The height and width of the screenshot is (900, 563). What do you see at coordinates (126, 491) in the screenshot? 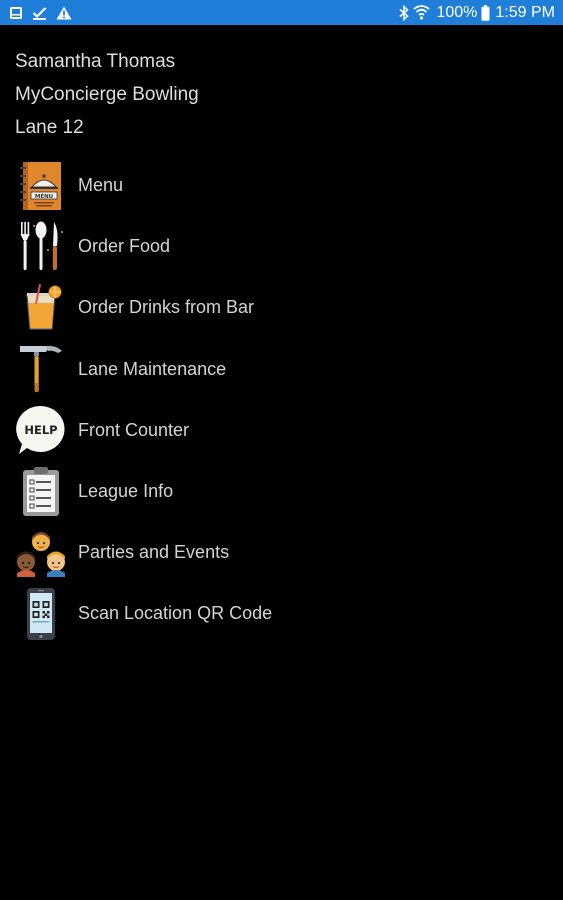
I see `menu-item-label: League Info` at bounding box center [126, 491].